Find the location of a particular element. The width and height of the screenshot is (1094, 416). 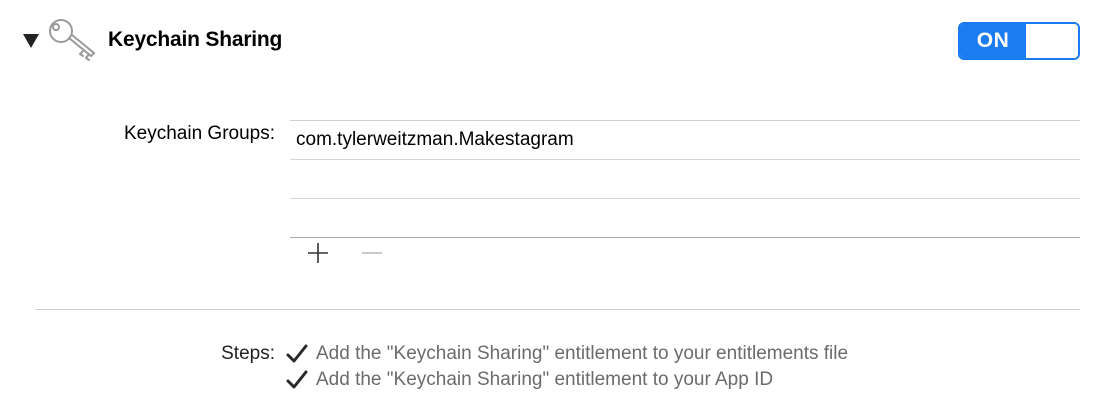

plus-icon is located at coordinates (318, 253).